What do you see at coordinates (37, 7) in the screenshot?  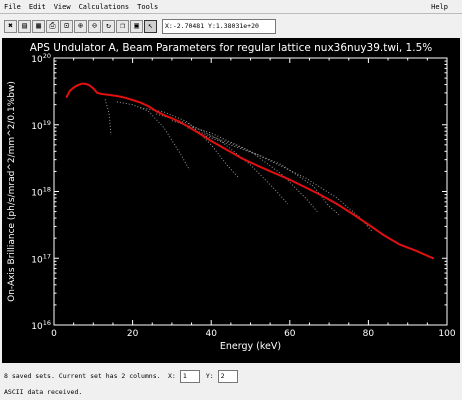 I see `menu-edit: Edit` at bounding box center [37, 7].